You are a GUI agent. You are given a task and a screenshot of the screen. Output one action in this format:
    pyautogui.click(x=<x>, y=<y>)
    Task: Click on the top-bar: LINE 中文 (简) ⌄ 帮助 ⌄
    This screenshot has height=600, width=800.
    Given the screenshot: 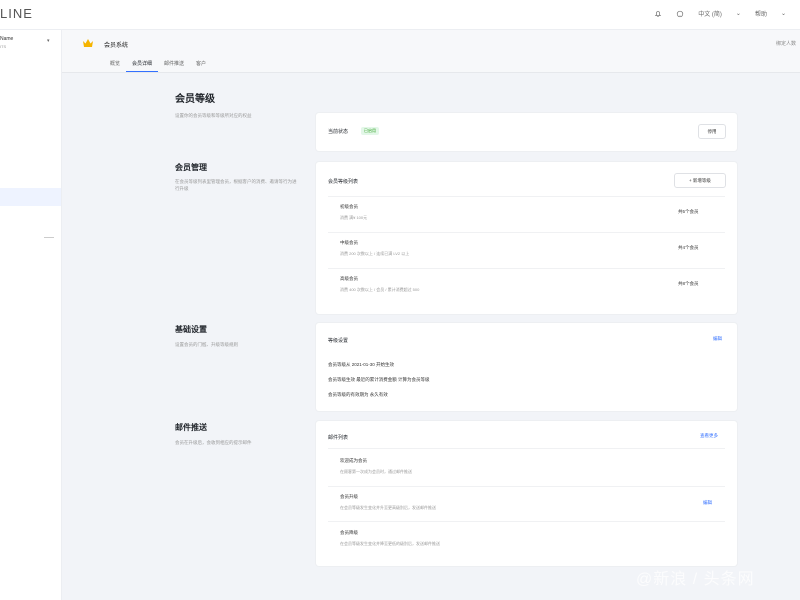 What is the action you would take?
    pyautogui.click(x=400, y=15)
    